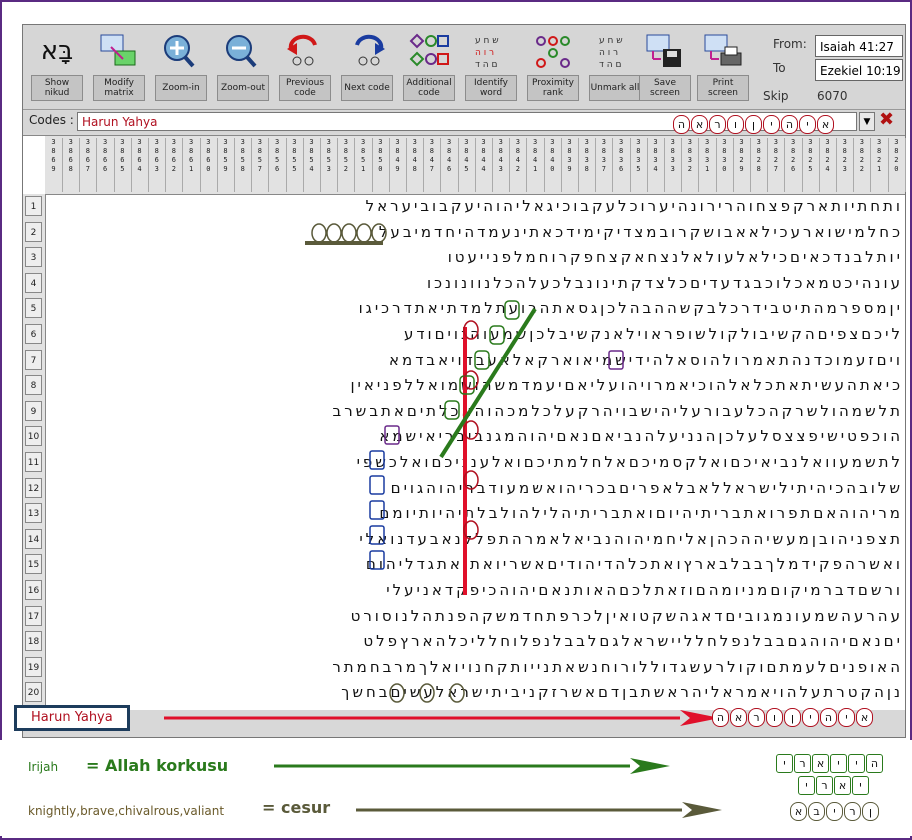 This screenshot has height=840, width=912. What do you see at coordinates (467, 165) in the screenshot?
I see `column-header: 3 8 4 5` at bounding box center [467, 165].